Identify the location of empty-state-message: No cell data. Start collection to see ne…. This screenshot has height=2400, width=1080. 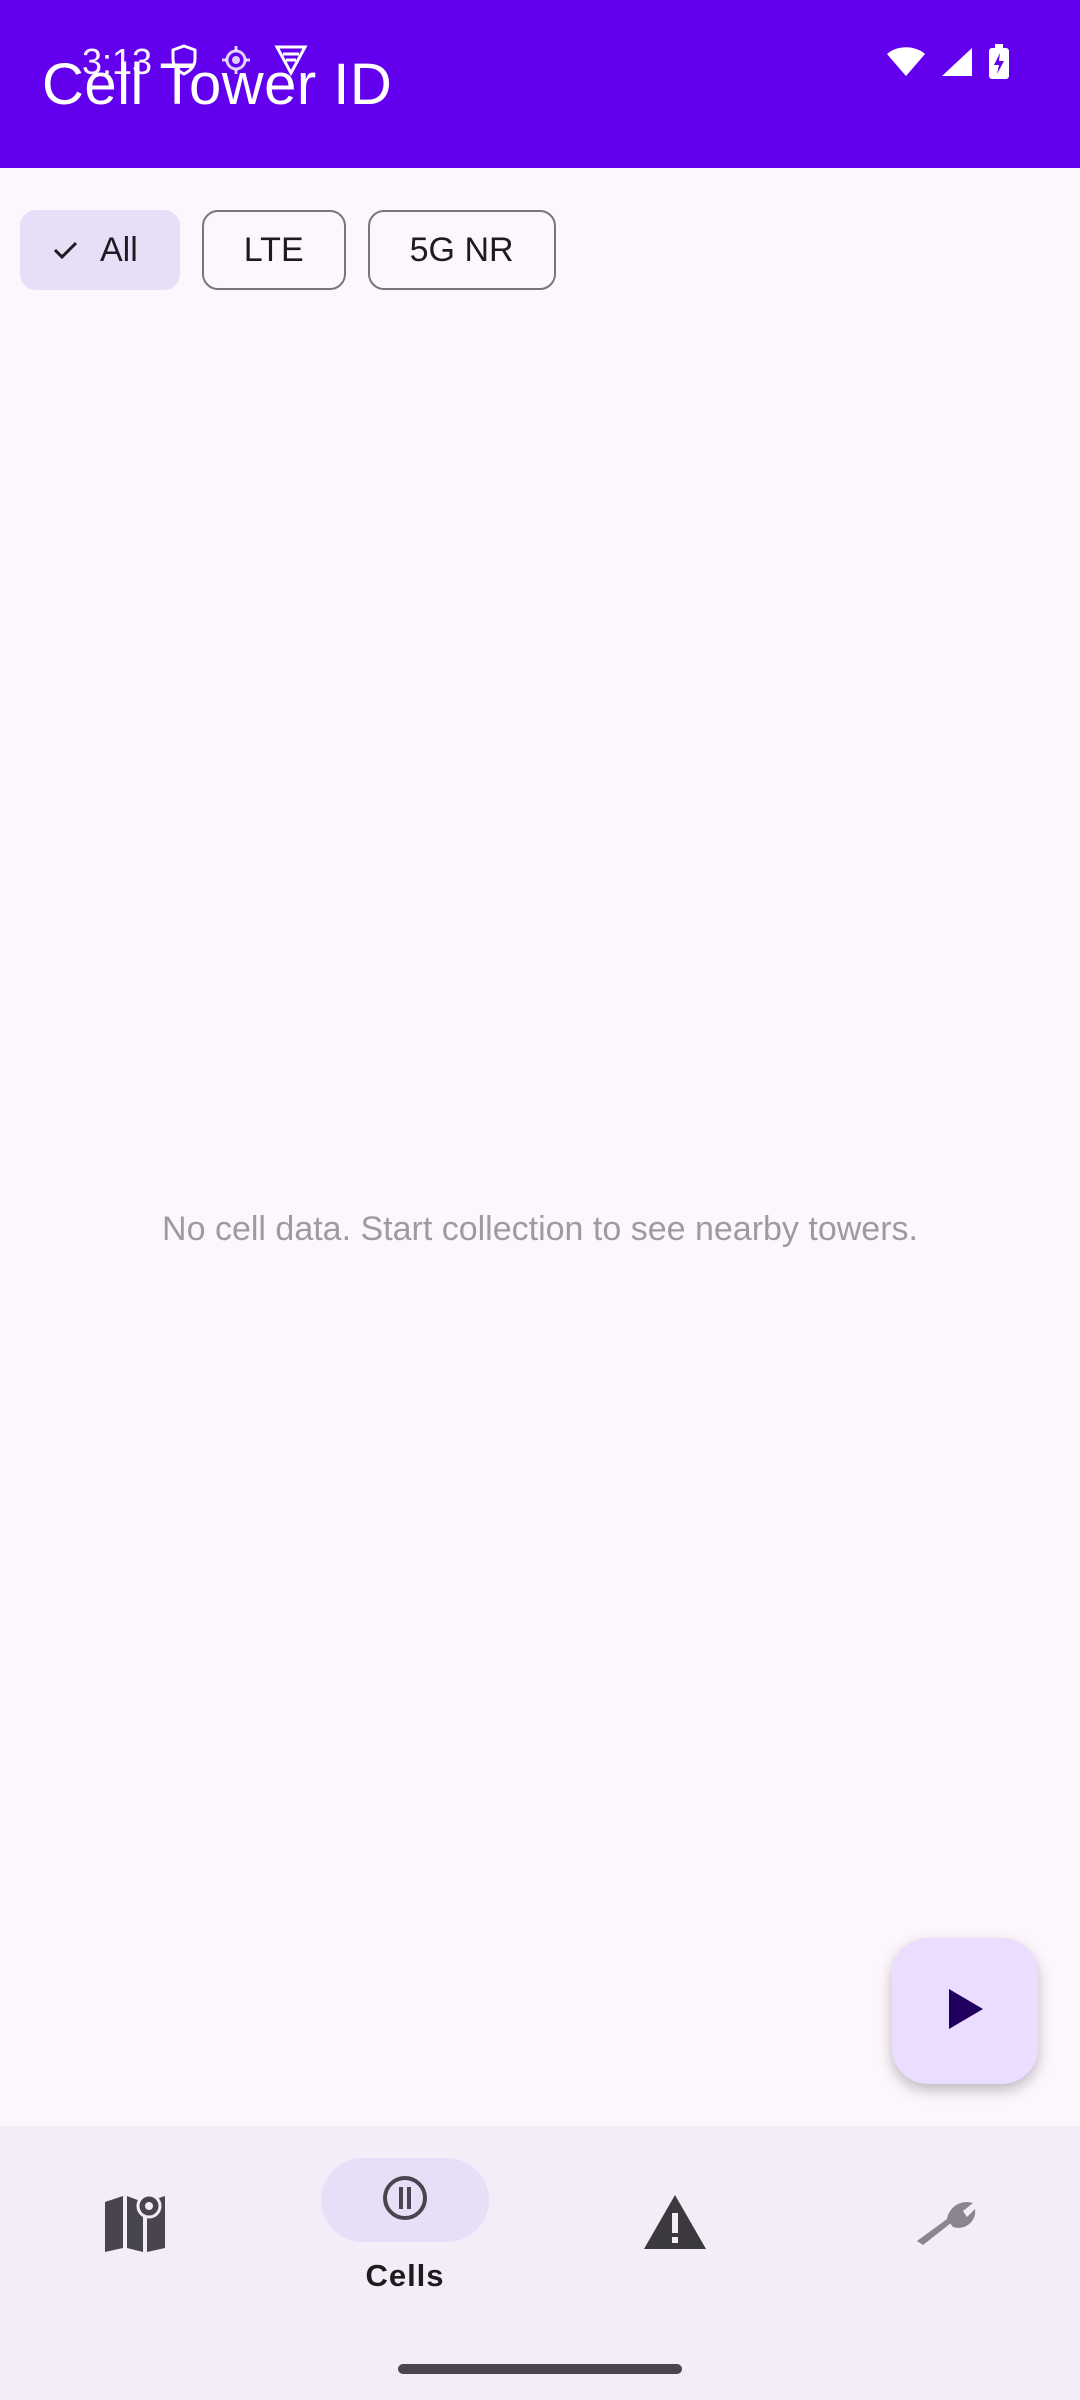
(540, 1229).